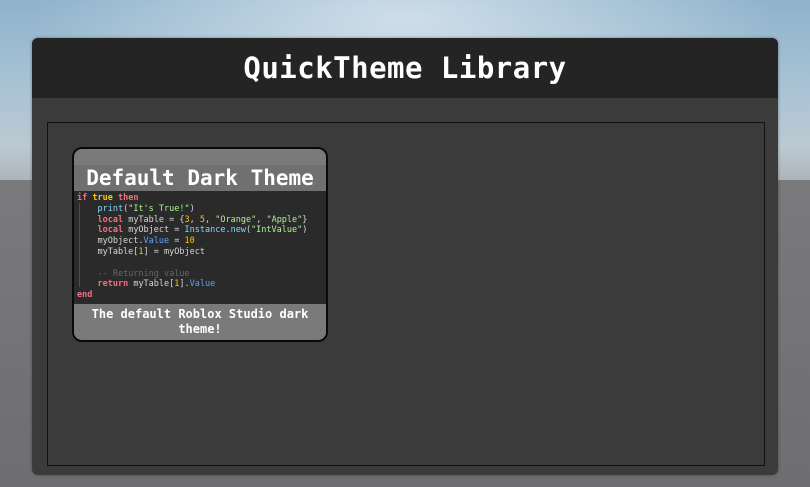 The width and height of the screenshot is (810, 487). Describe the element at coordinates (205, 230) in the screenshot. I see `code-token: Instance` at that location.